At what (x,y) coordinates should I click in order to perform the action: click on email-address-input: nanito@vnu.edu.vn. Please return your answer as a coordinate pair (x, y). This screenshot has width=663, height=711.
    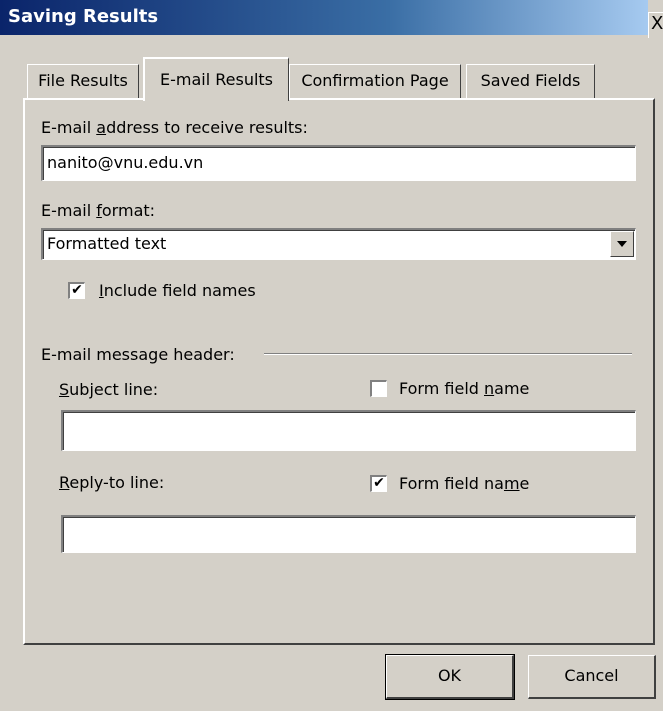
    Looking at the image, I should click on (338, 163).